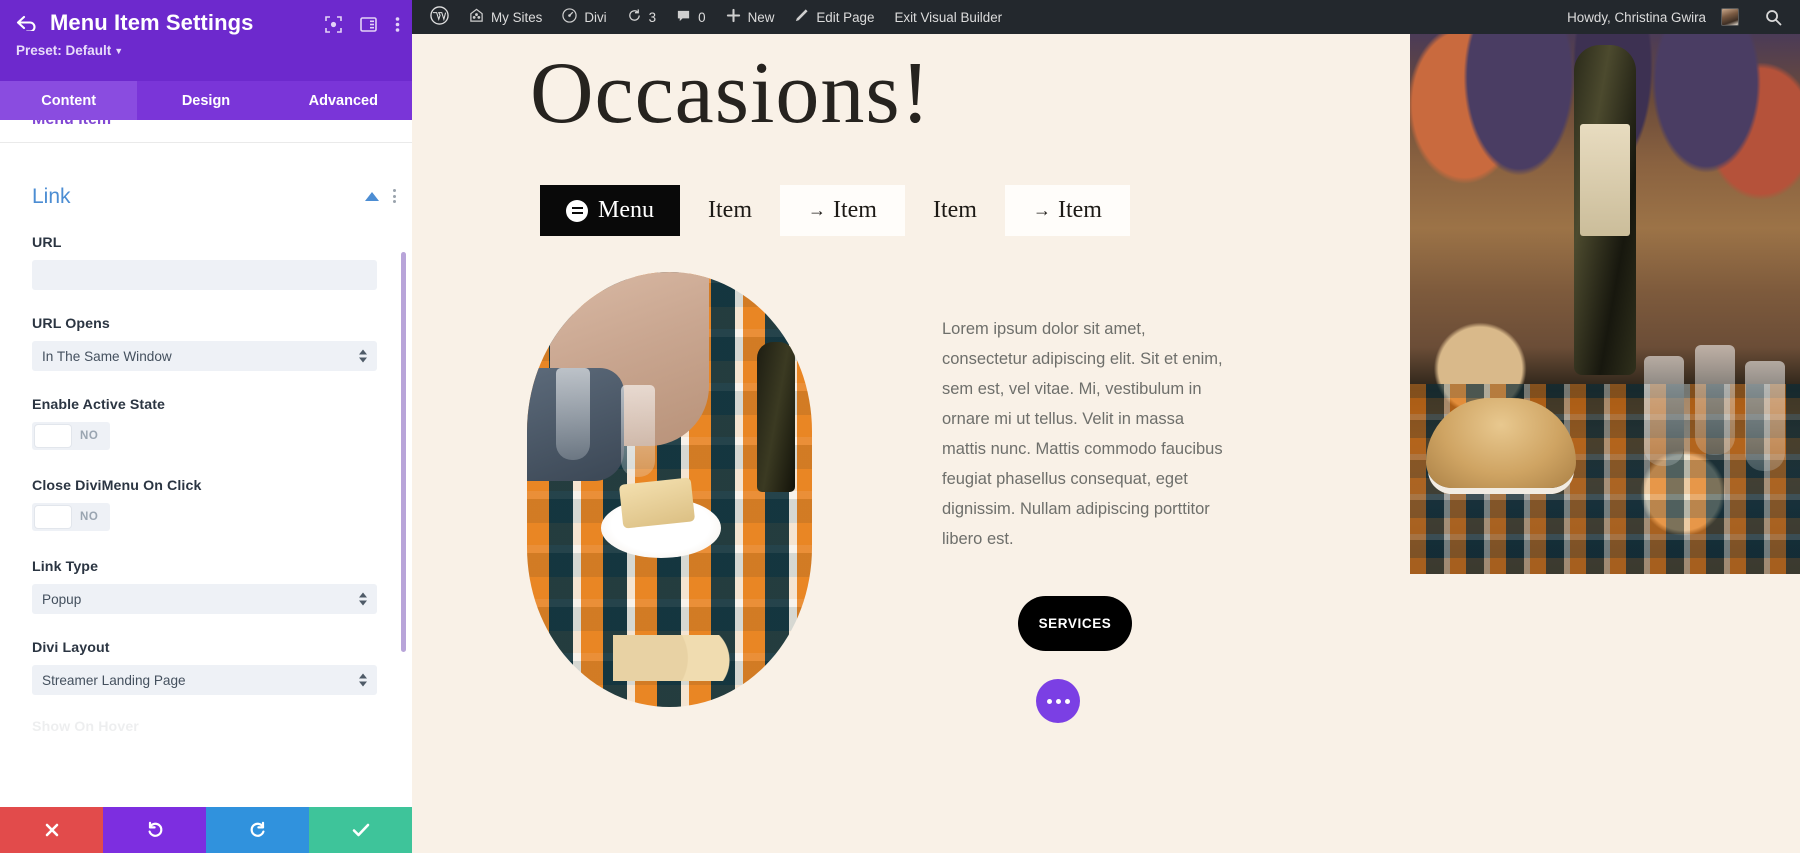 The width and height of the screenshot is (1800, 853). I want to click on menu-item-4: → Item, so click(1067, 210).